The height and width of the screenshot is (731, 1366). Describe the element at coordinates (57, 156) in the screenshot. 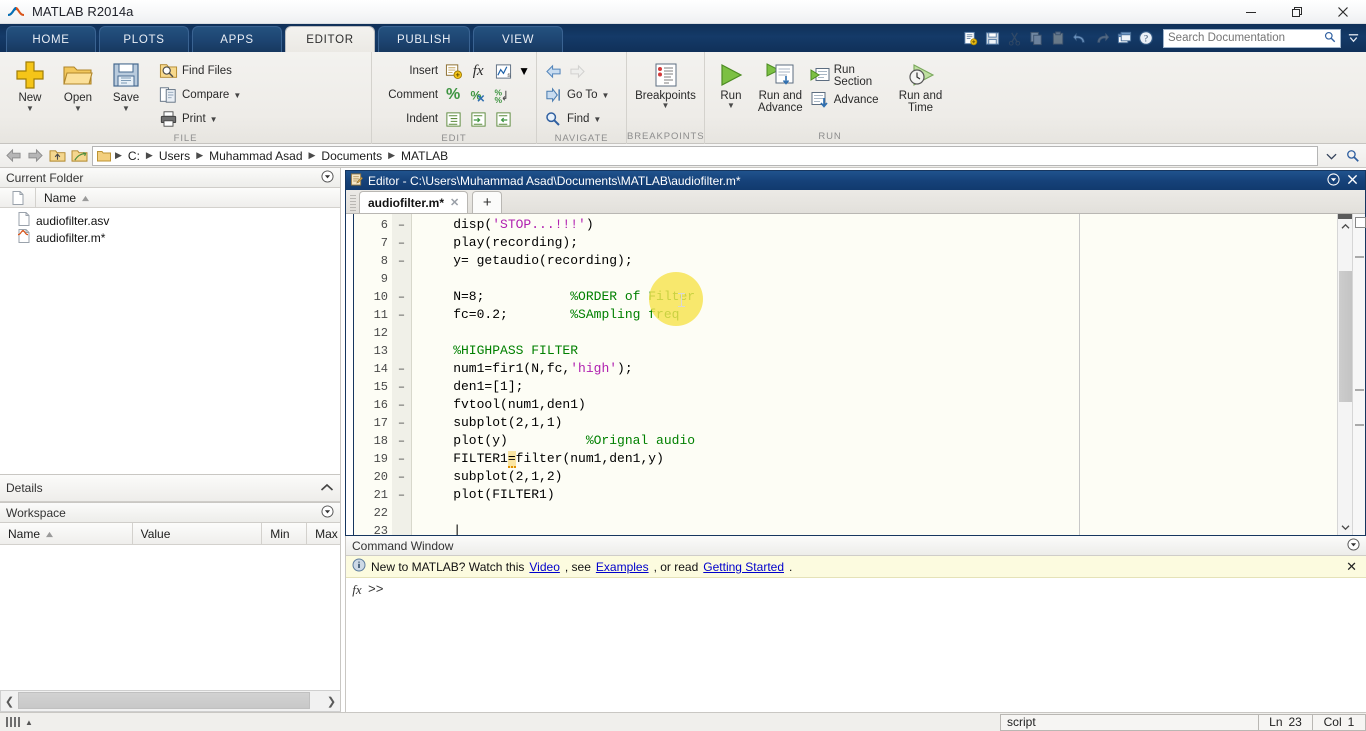

I see `up-folder-icon` at that location.